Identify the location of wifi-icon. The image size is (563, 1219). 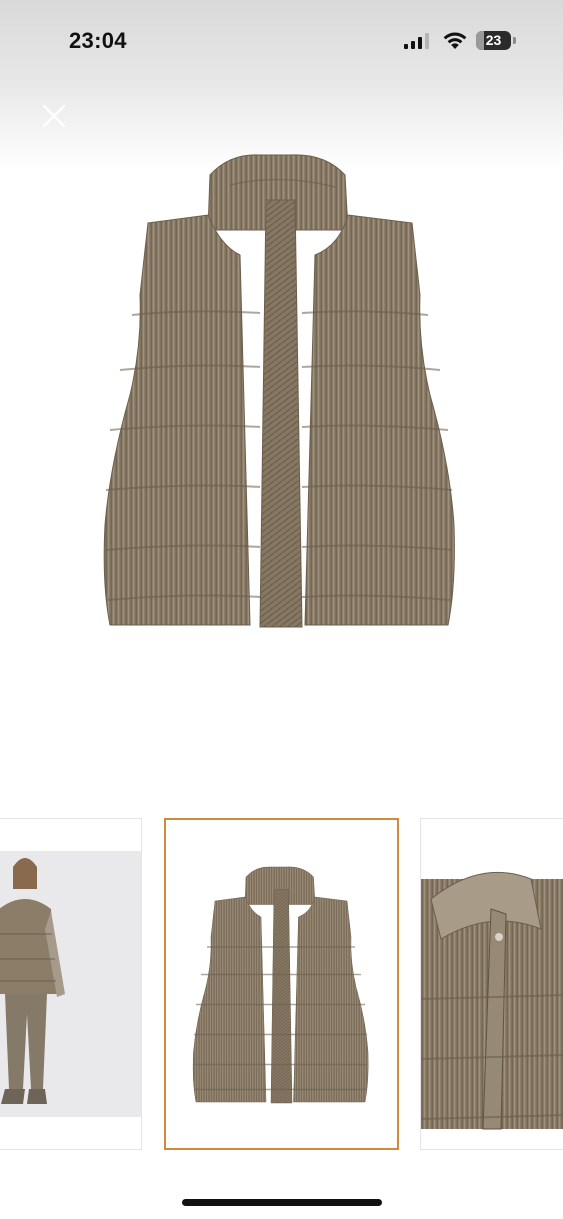
(455, 40).